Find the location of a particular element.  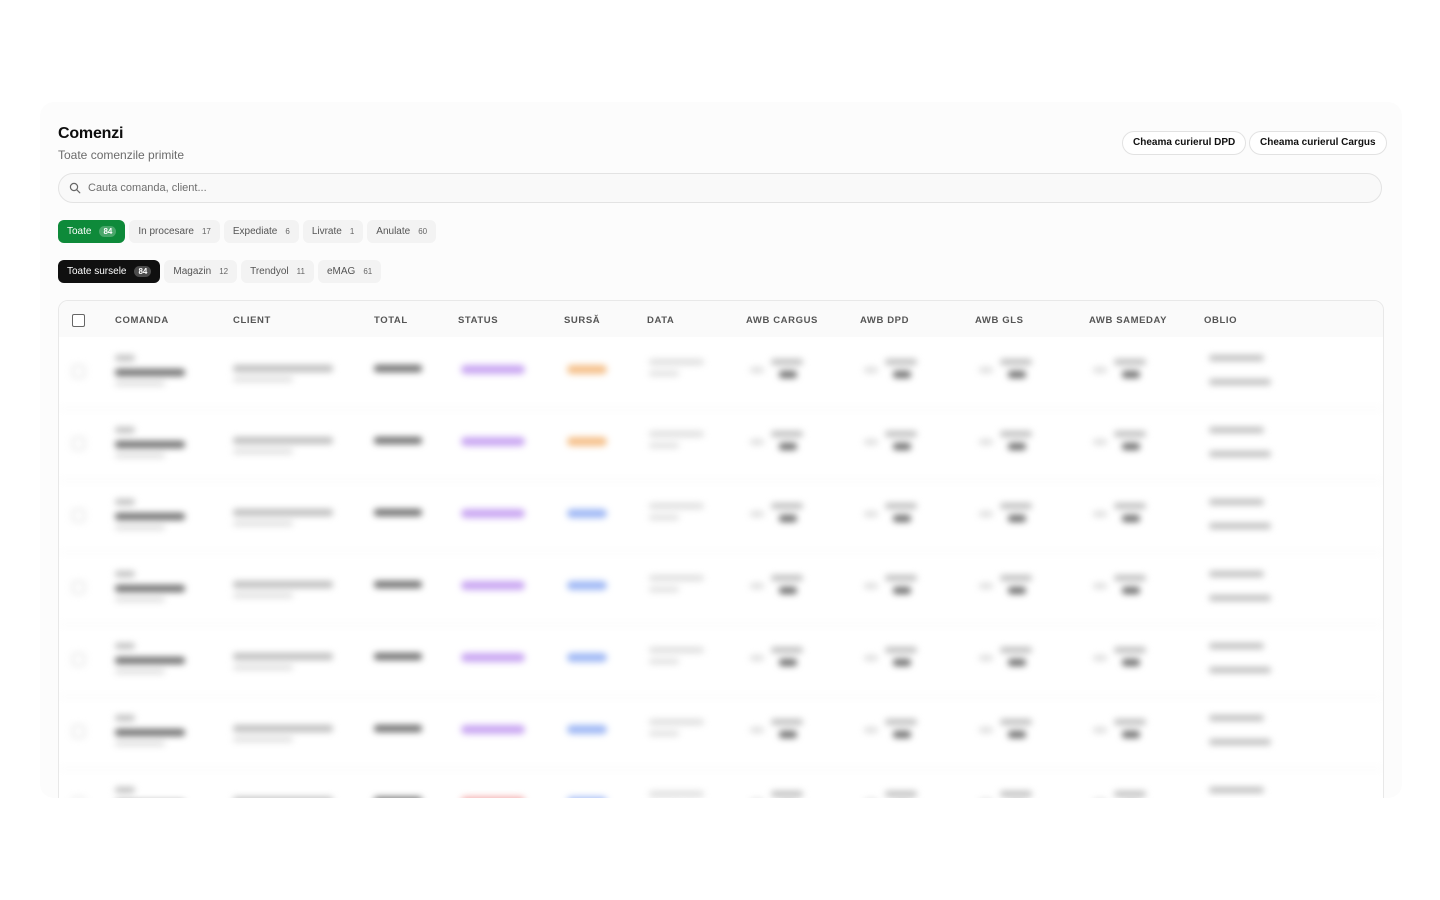

filter-source-trendyol: Trendyol 11 is located at coordinates (277, 271).